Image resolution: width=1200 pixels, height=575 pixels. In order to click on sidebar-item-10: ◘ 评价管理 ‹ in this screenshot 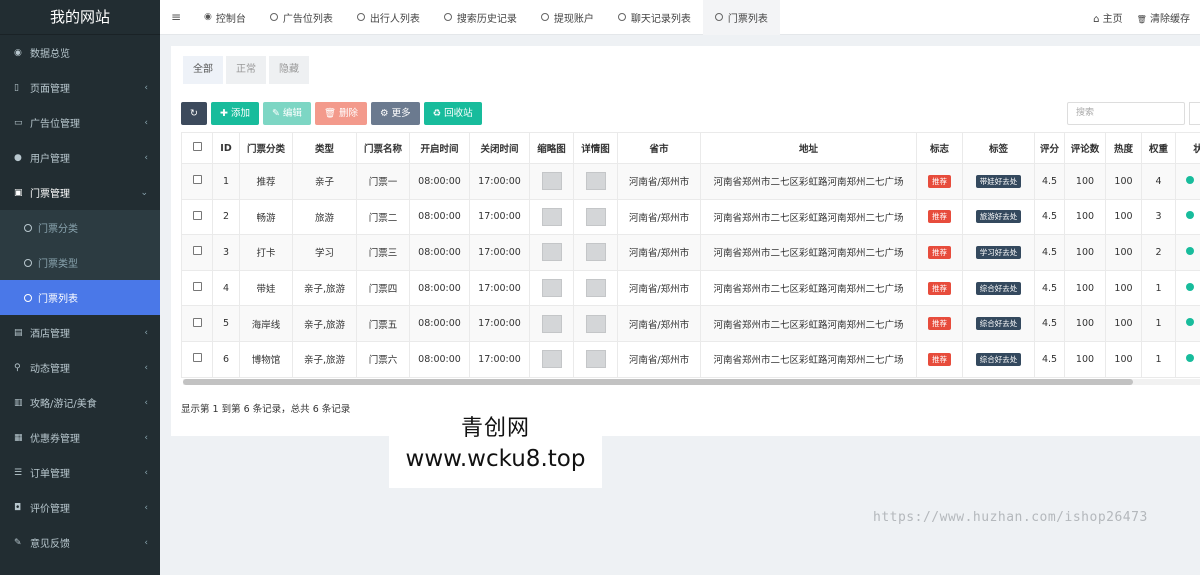, I will do `click(80, 507)`.